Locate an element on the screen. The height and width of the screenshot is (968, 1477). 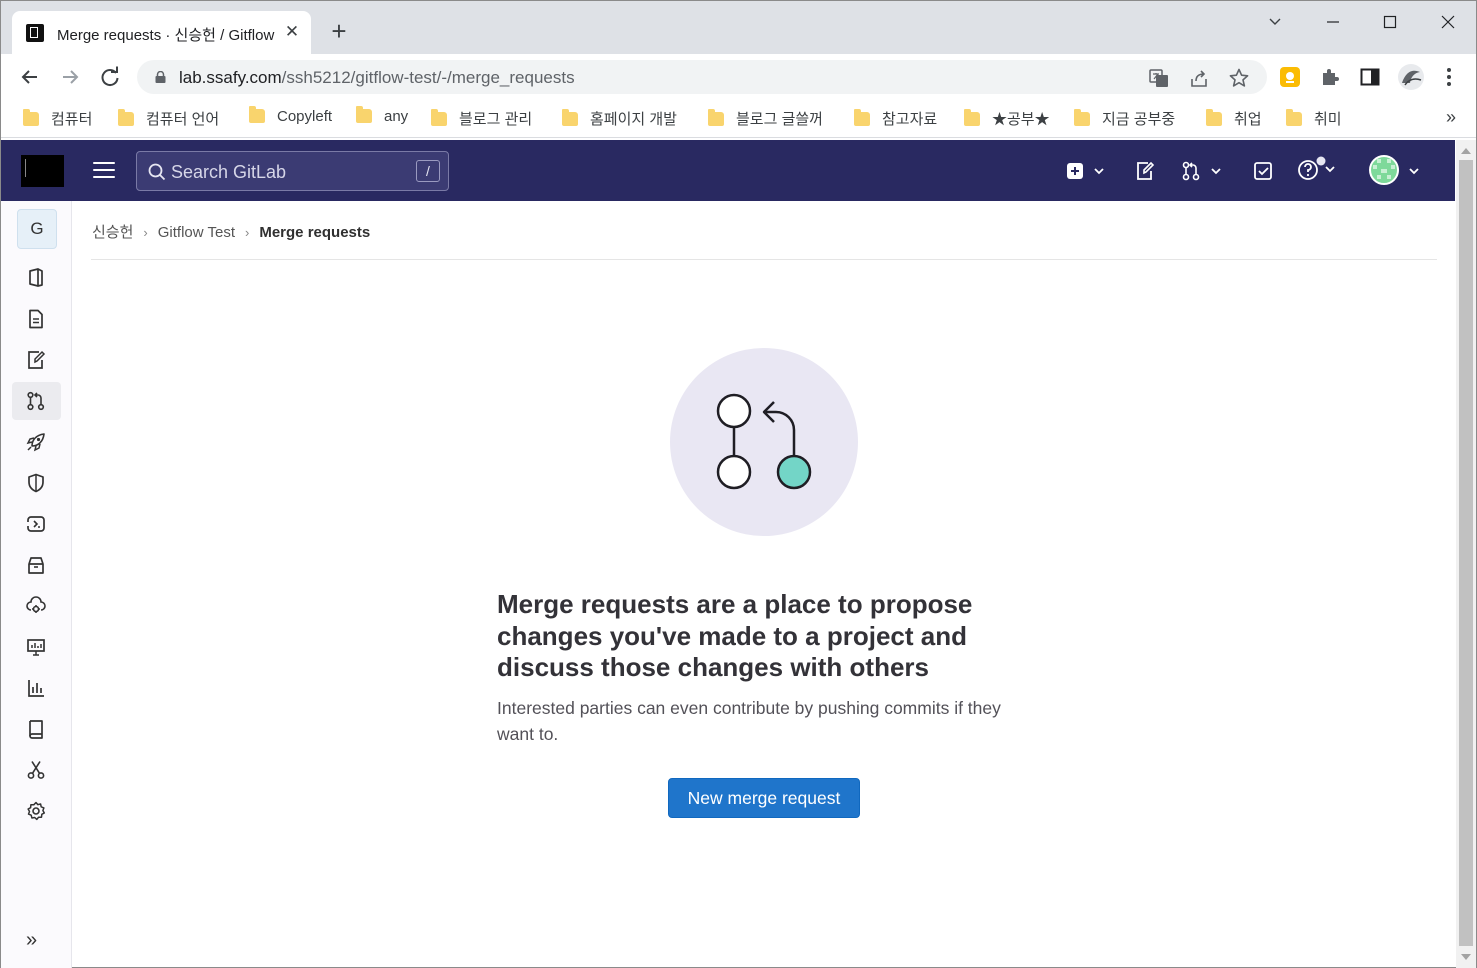
identicon-icon is located at coordinates (1384, 169).